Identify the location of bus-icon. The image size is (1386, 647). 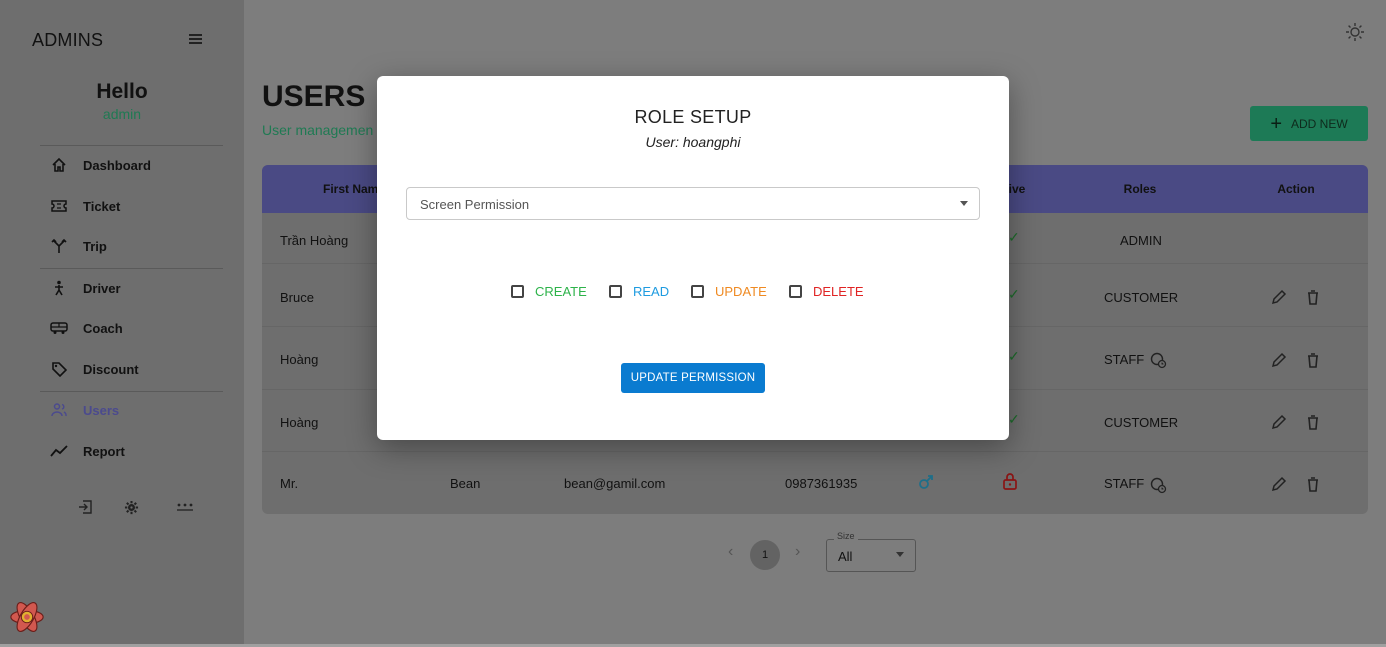
(59, 328).